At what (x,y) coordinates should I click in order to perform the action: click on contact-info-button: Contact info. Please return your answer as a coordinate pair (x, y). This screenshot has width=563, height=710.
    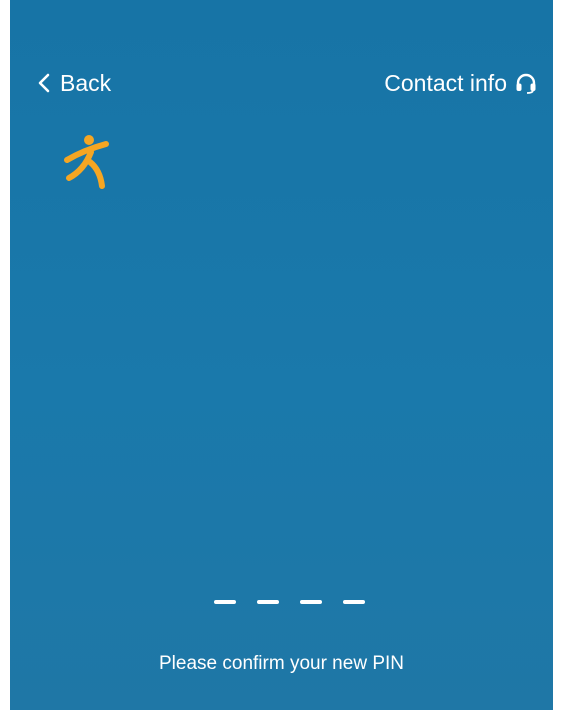
    Looking at the image, I should click on (460, 83).